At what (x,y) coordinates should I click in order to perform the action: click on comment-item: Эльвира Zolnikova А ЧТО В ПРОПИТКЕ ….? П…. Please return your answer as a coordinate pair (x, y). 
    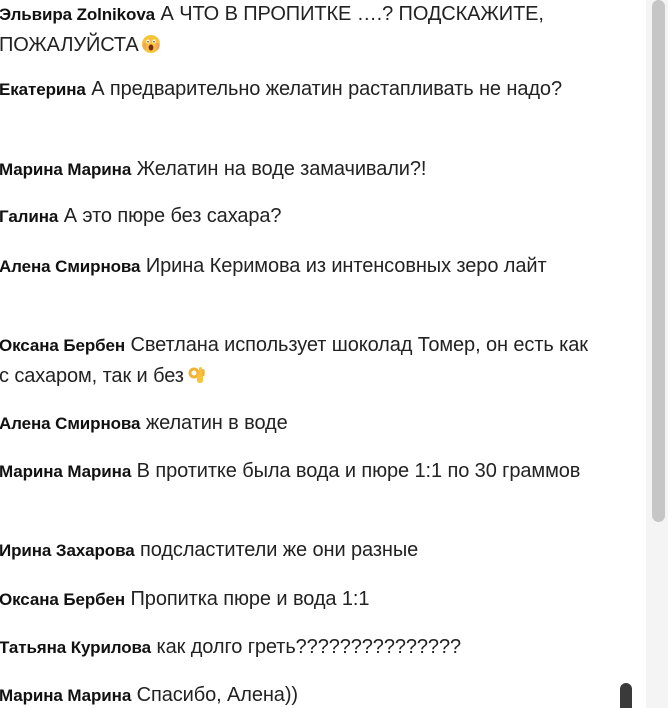
    Looking at the image, I should click on (299, 30).